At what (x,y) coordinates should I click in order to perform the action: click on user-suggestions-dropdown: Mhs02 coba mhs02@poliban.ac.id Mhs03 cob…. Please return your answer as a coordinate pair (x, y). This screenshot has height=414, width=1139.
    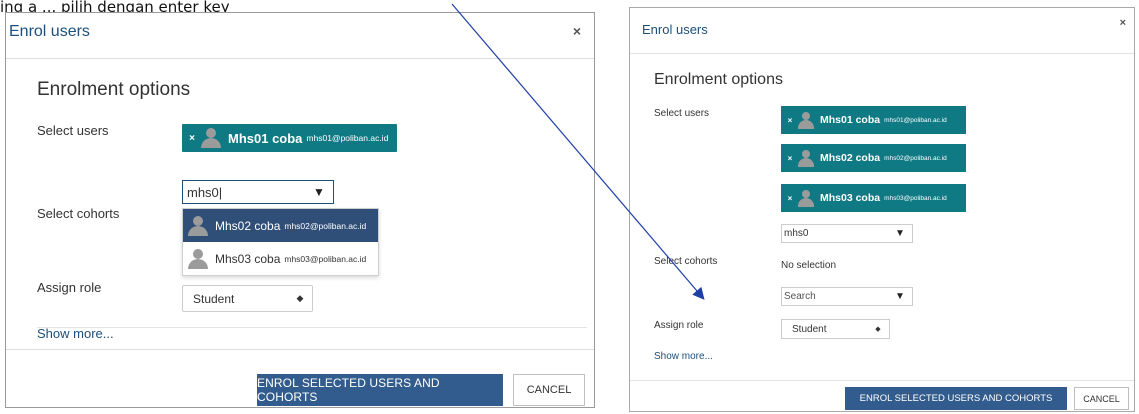
    Looking at the image, I should click on (280, 242).